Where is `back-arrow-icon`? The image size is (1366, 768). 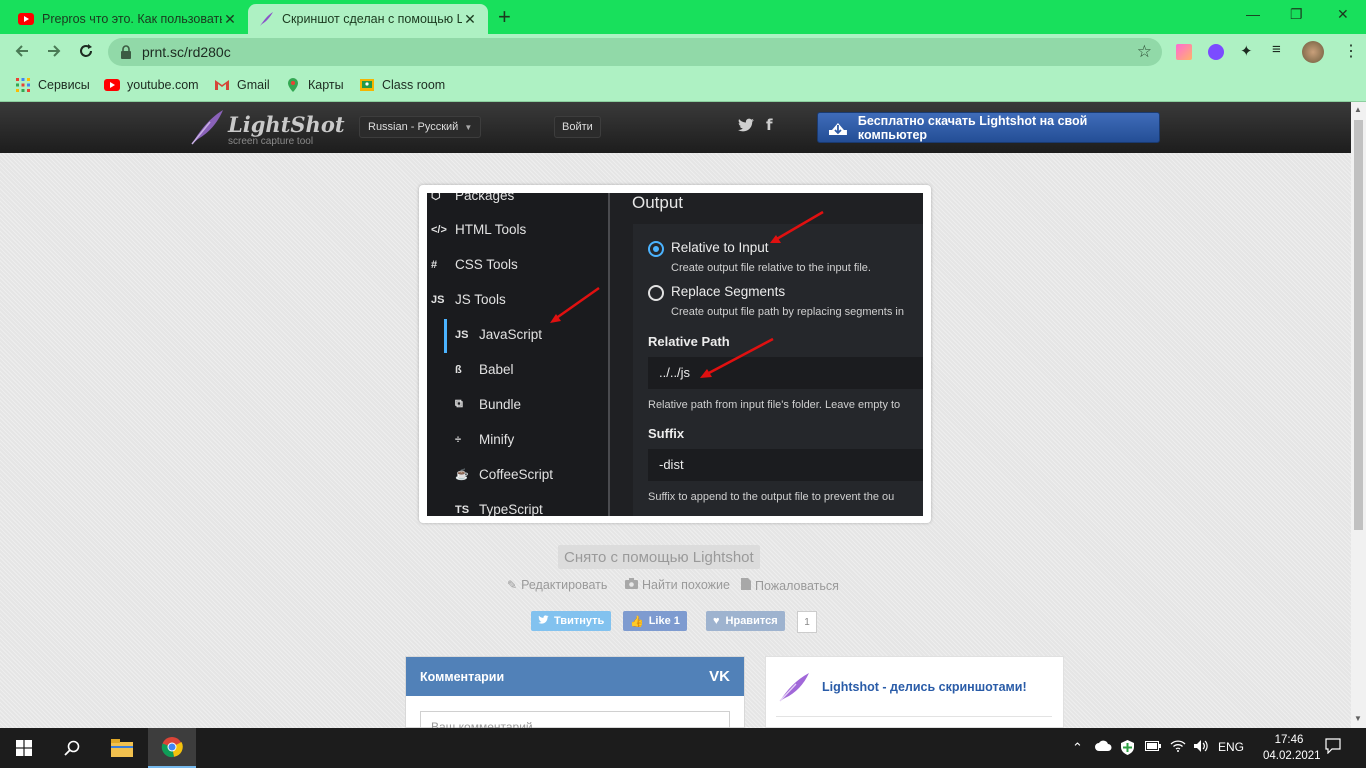
back-arrow-icon is located at coordinates (22, 52).